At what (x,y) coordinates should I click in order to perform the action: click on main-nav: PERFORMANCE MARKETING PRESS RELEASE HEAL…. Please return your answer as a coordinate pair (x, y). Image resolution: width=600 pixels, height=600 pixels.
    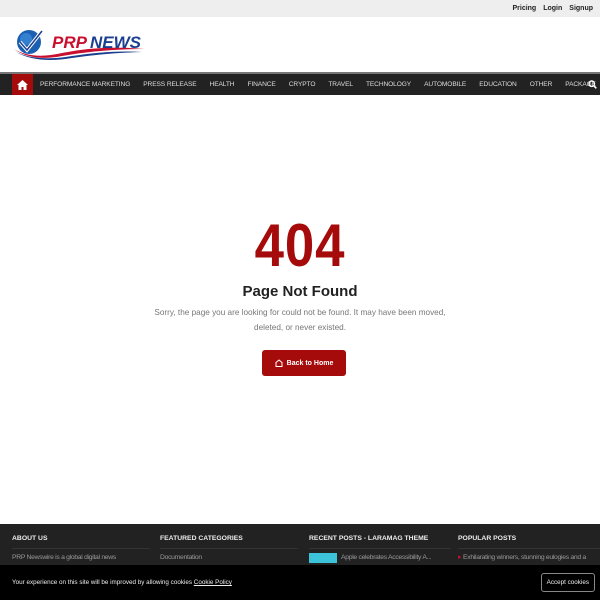
    Looking at the image, I should click on (300, 83).